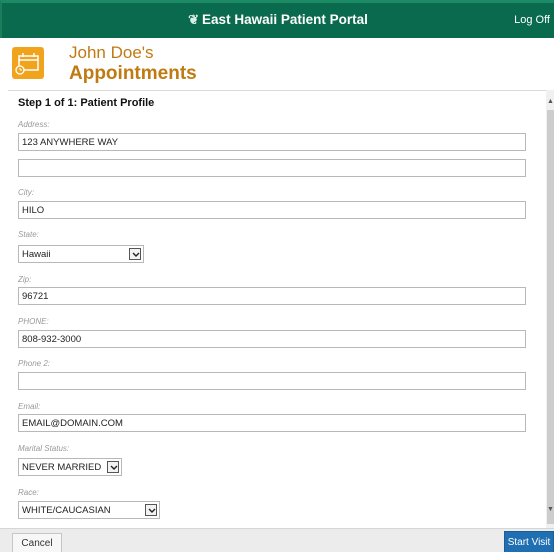  I want to click on marital-status-value: NEVER MARRIED, so click(62, 467).